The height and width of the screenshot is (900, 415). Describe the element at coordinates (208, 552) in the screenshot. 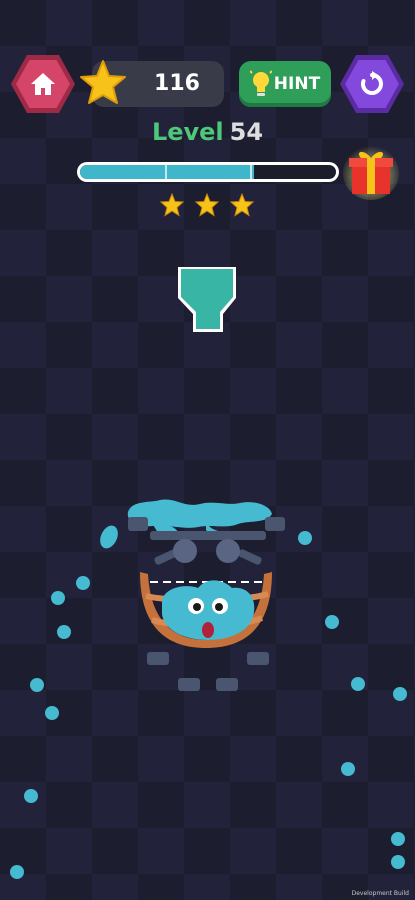

I see `grinder-rollers` at that location.